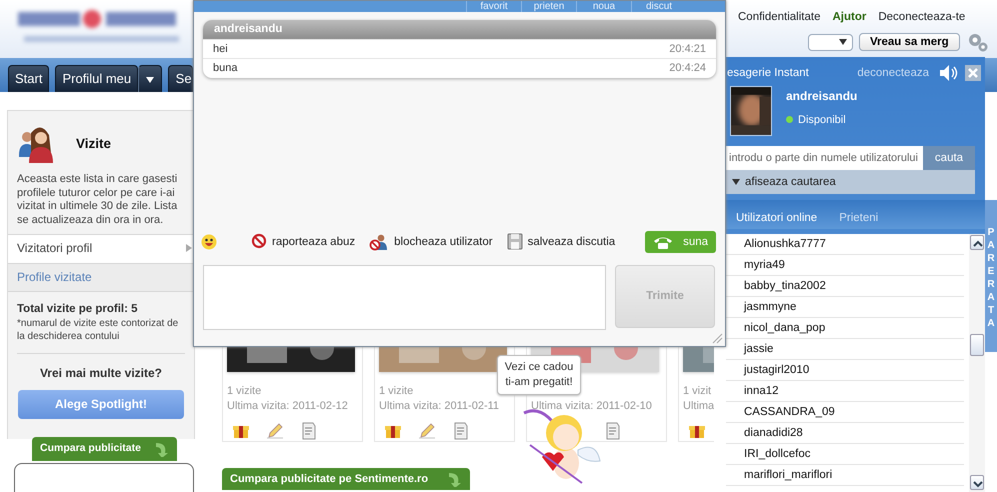 The image size is (997, 492). Describe the element at coordinates (845, 454) in the screenshot. I see `user-list-item: IRI_dollcefoc` at that location.